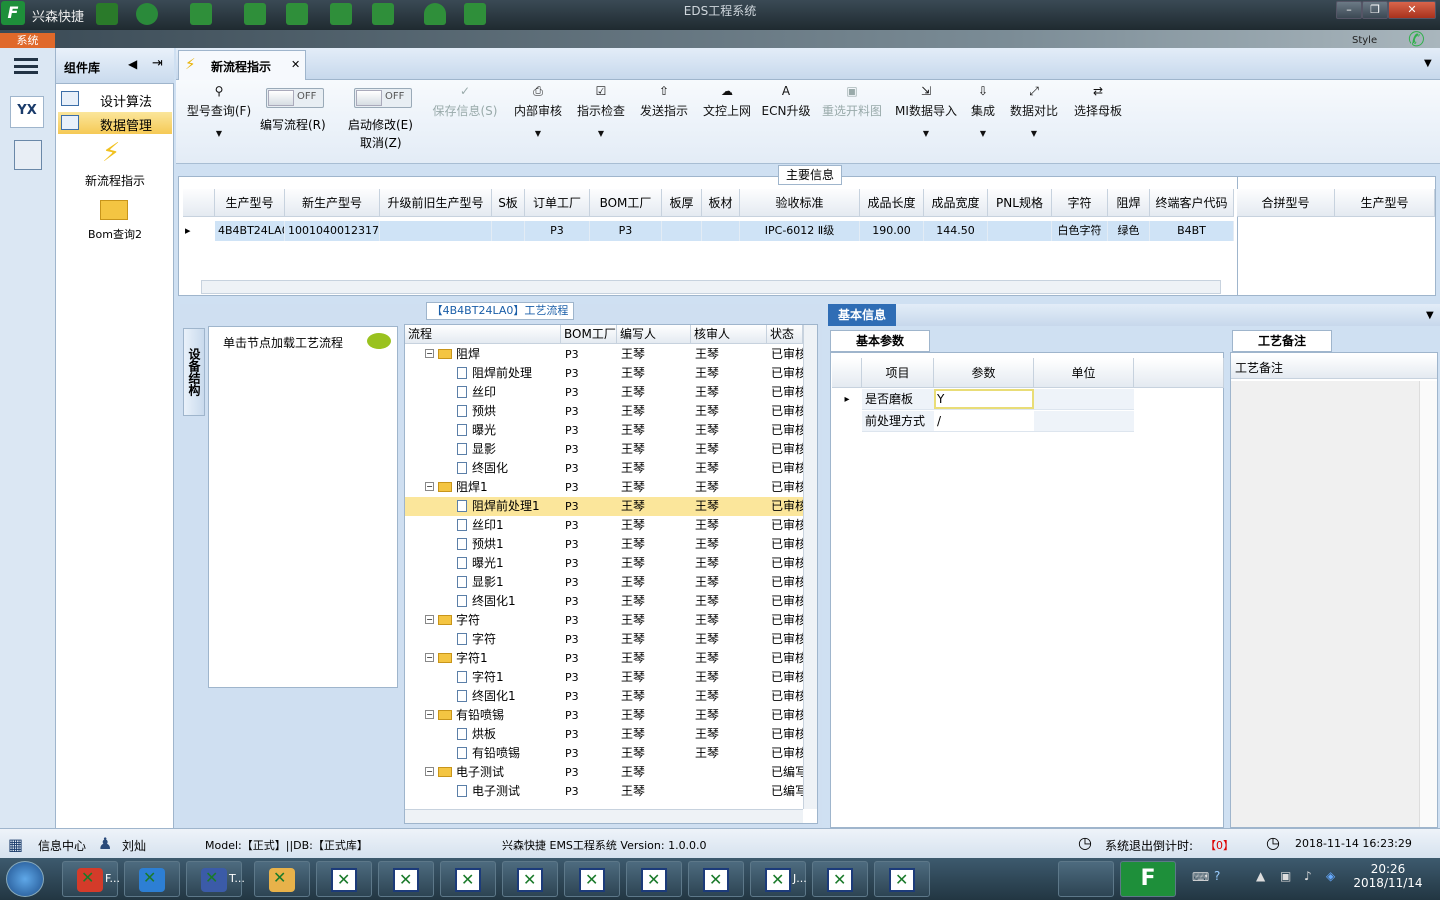  Describe the element at coordinates (509, 392) in the screenshot. I see `tree-node: 丝印` at that location.